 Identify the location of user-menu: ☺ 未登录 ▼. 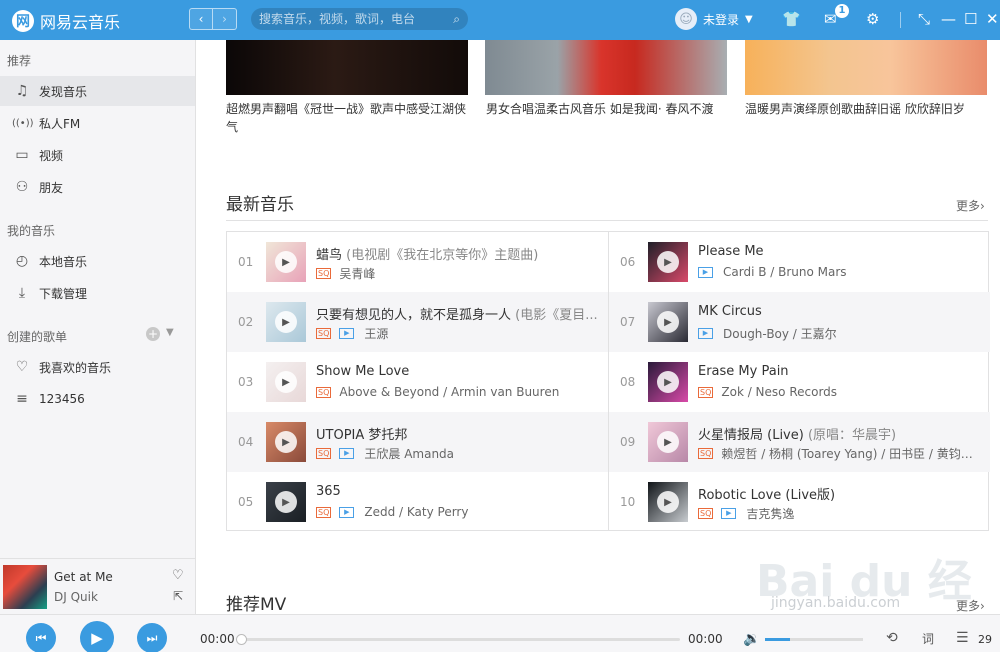
(714, 19).